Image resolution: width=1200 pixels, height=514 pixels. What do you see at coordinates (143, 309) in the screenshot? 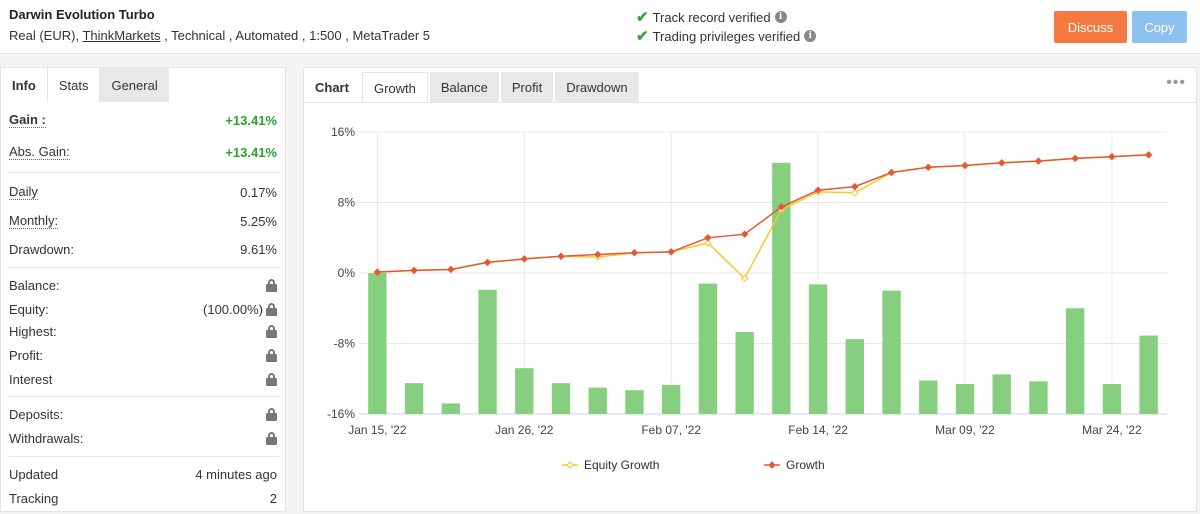
I see `equity-row: Equity: (100.00%)` at bounding box center [143, 309].